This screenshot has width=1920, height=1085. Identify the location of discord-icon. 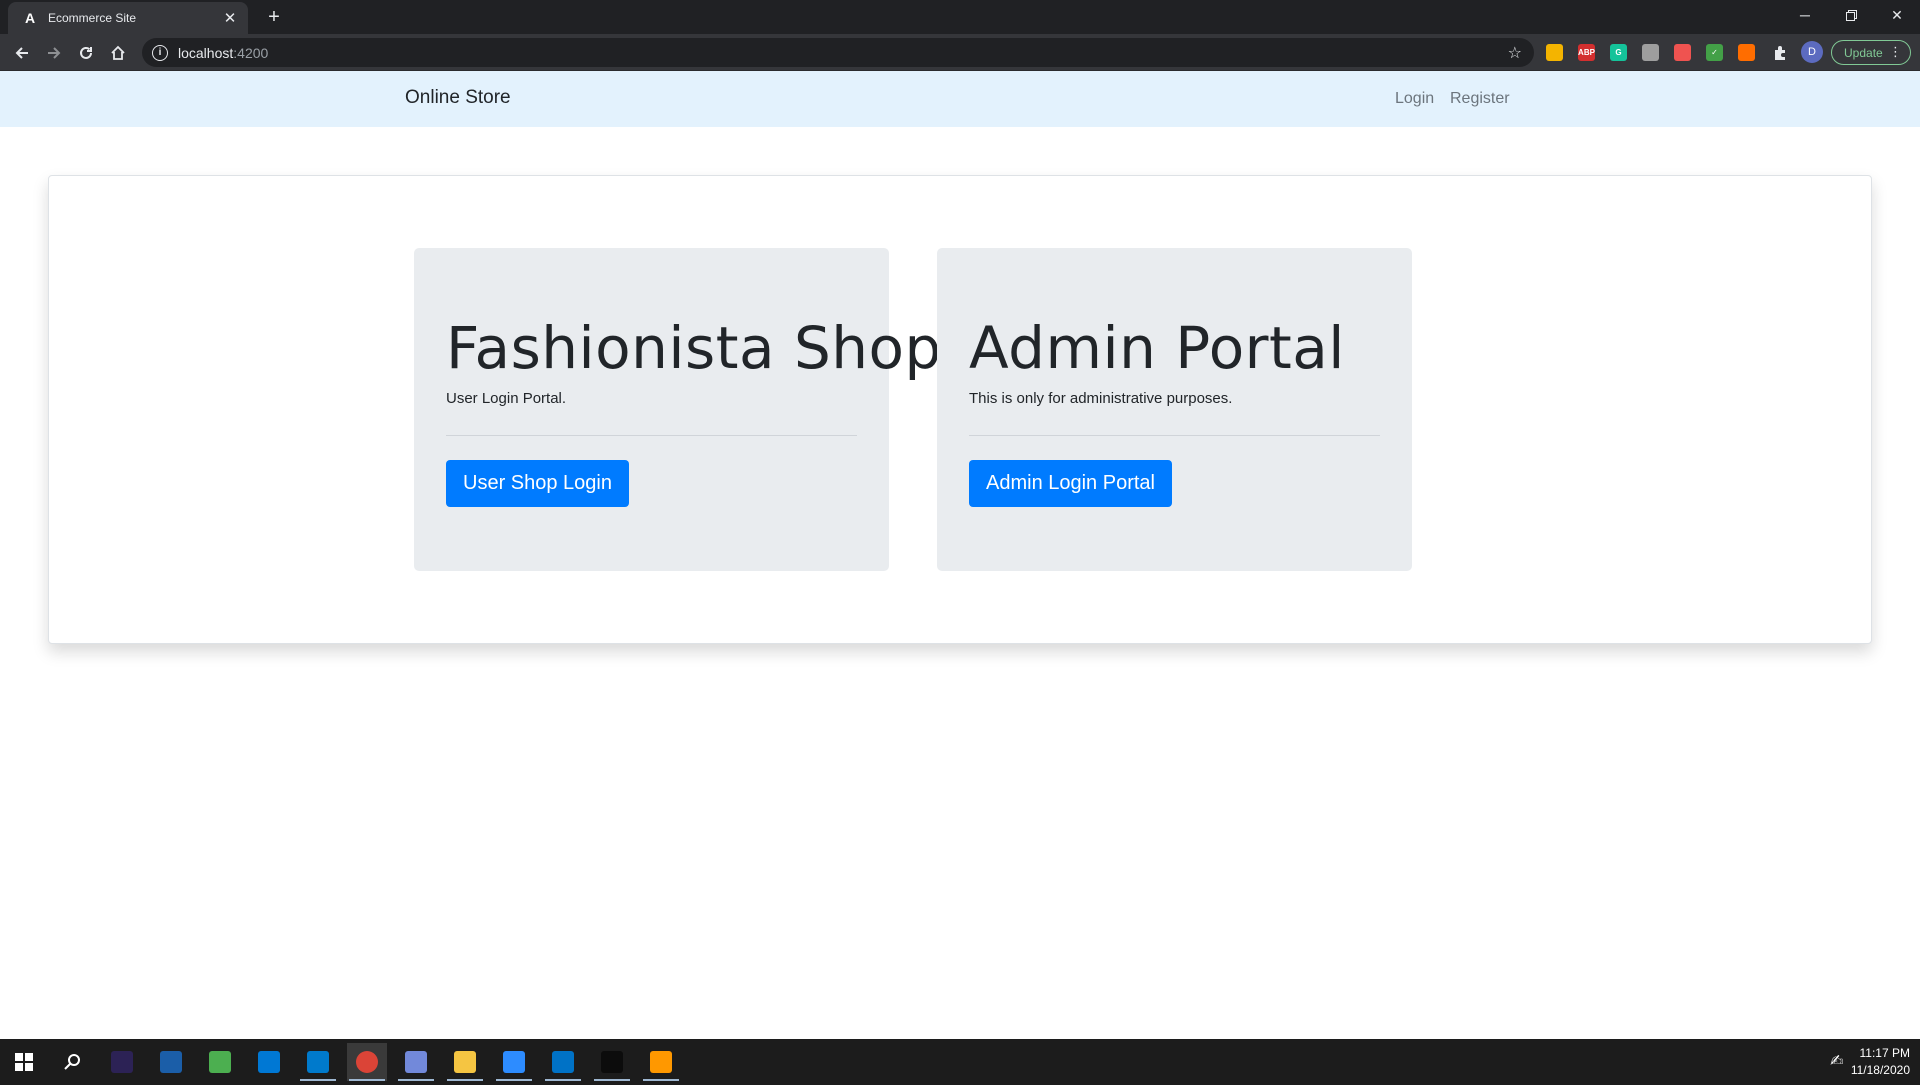
(416, 1062).